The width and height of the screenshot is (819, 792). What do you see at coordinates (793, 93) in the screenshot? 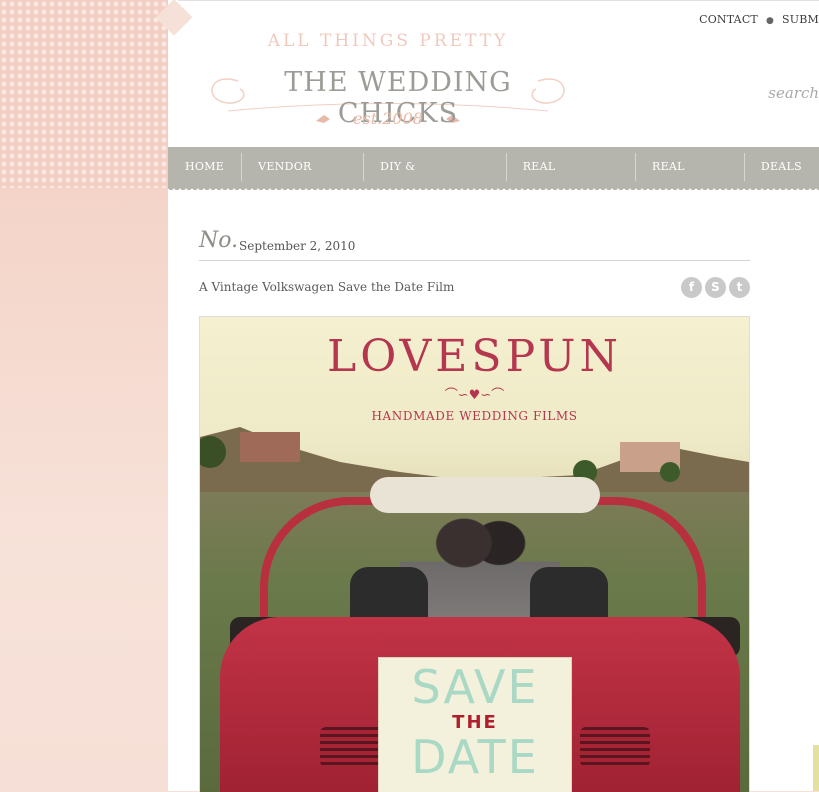
I see `search-label: search` at bounding box center [793, 93].